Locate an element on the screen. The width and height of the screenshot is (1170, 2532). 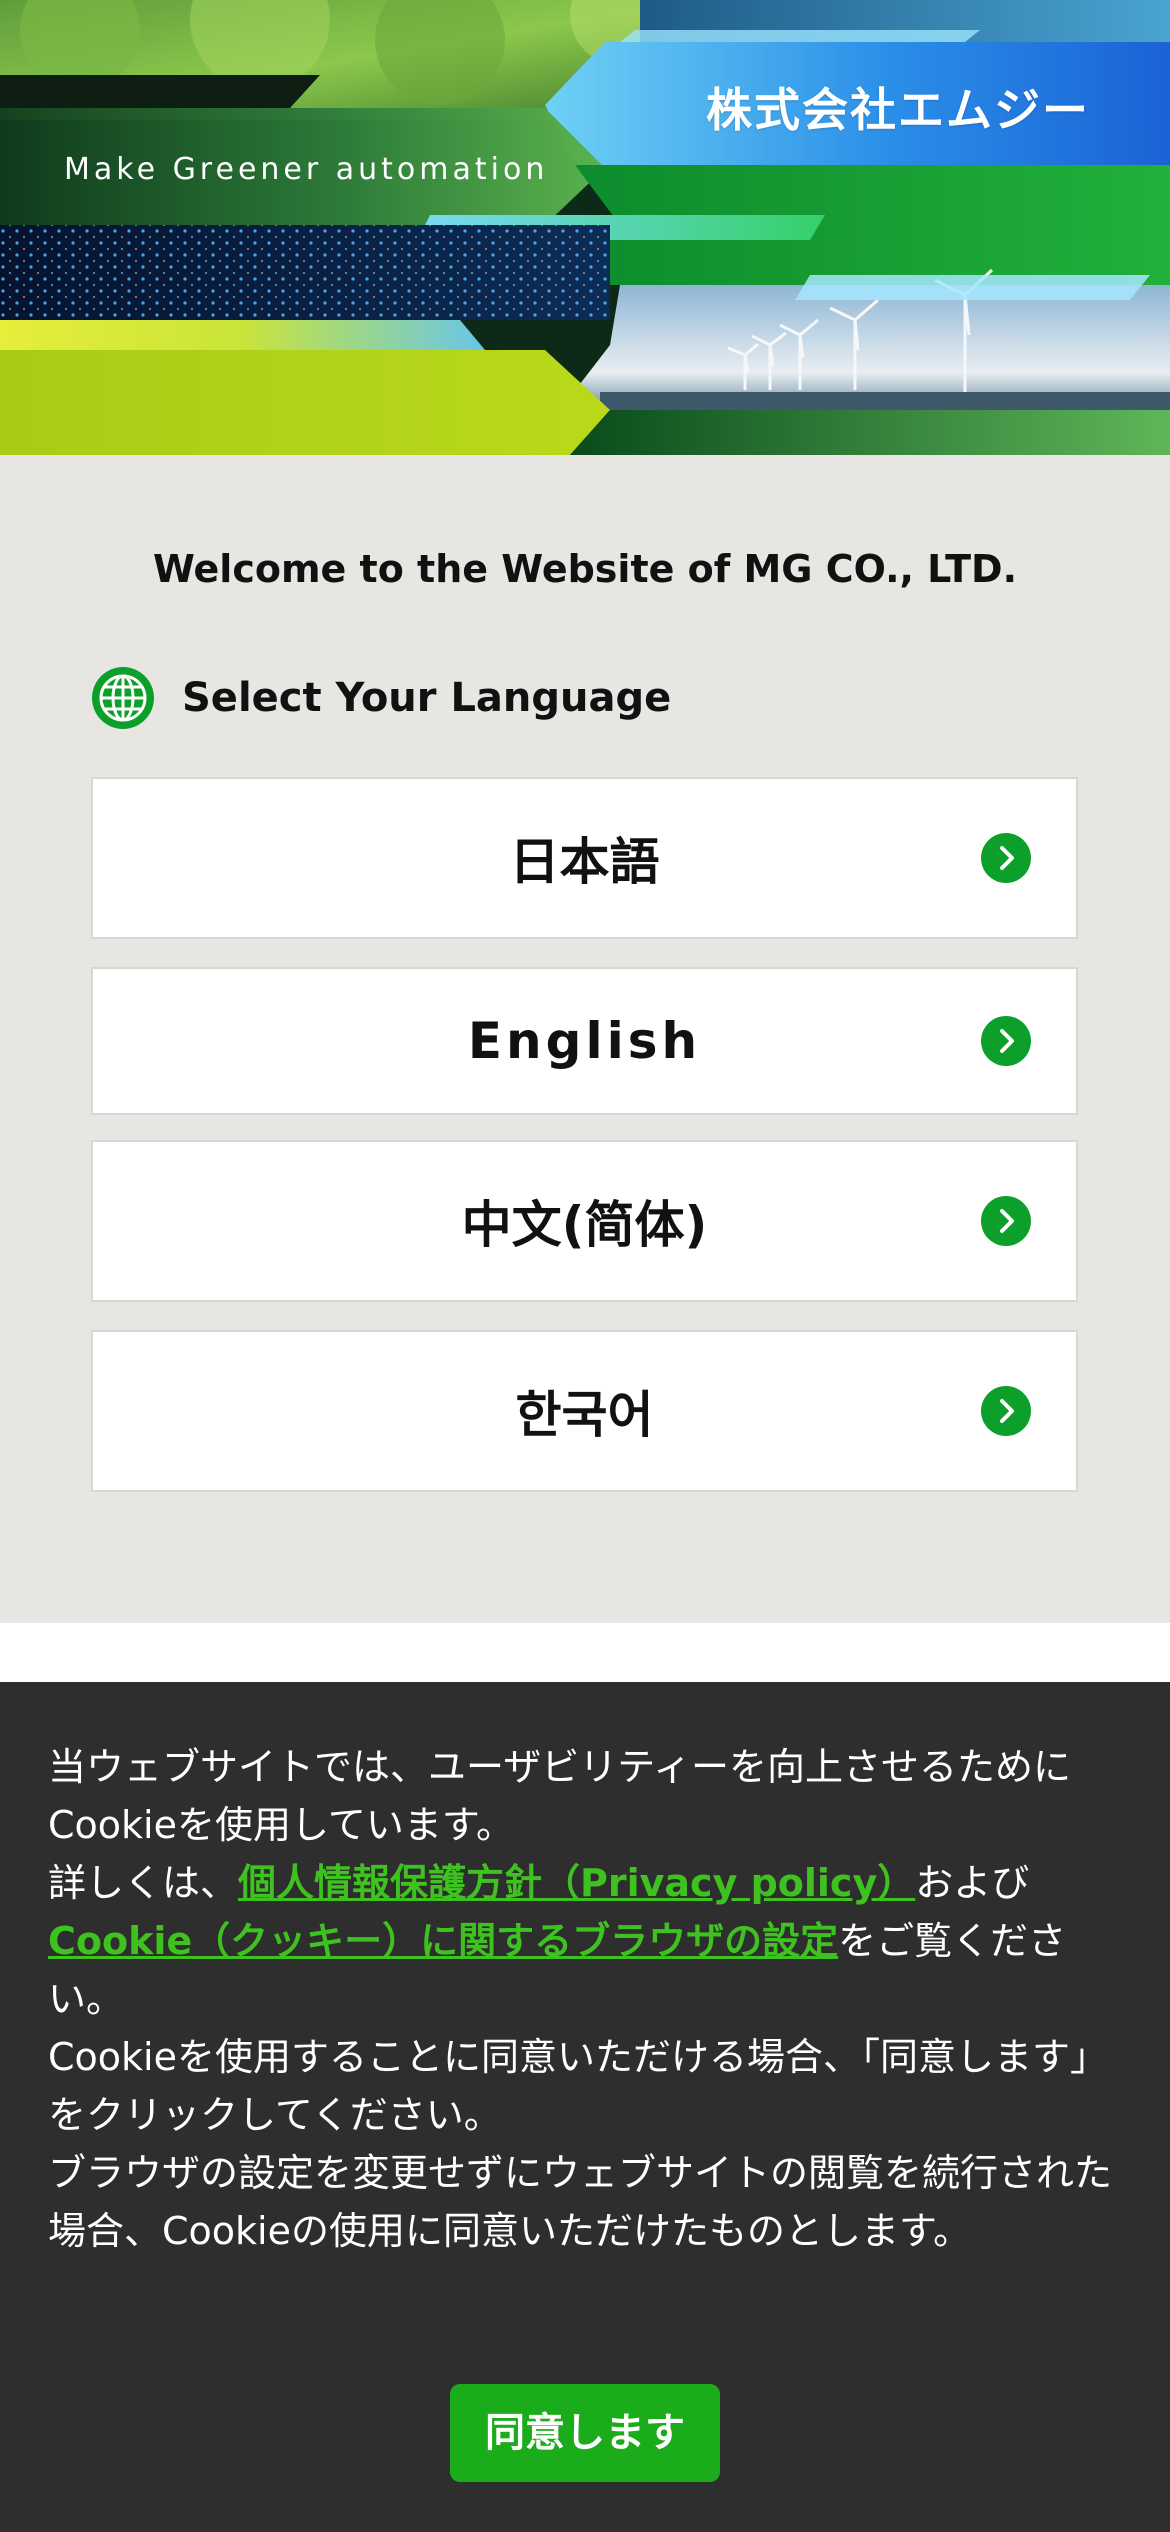
language-button-english: English is located at coordinates (584, 1041).